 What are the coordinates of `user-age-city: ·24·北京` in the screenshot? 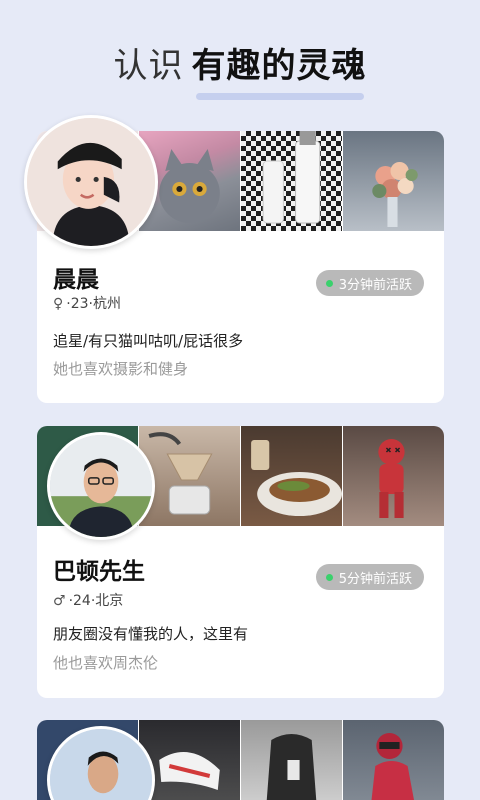 It's located at (96, 601).